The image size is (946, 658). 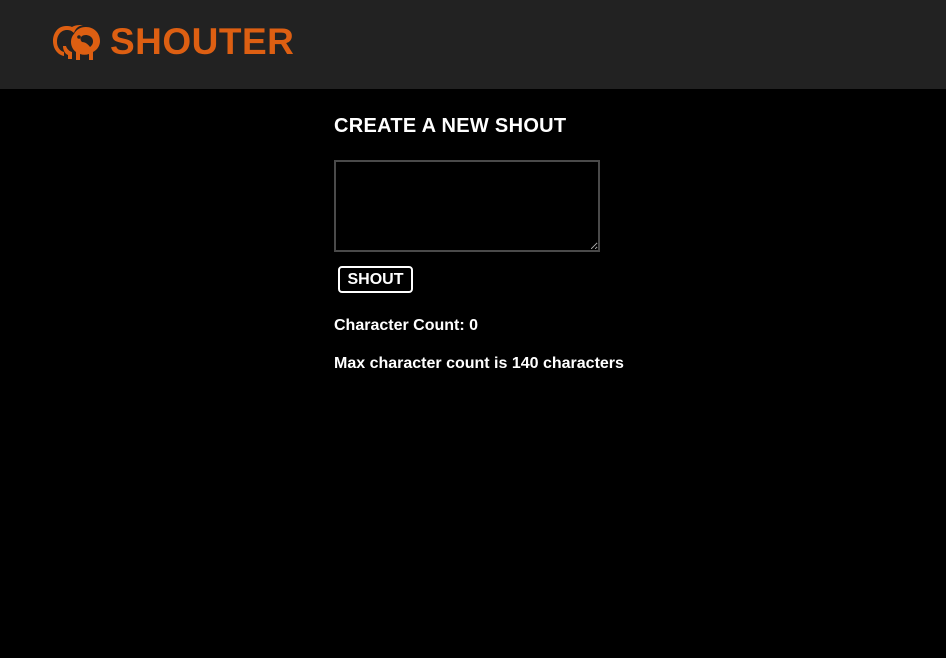 What do you see at coordinates (479, 363) in the screenshot?
I see `max-character-notice: Max character count is 140 characters` at bounding box center [479, 363].